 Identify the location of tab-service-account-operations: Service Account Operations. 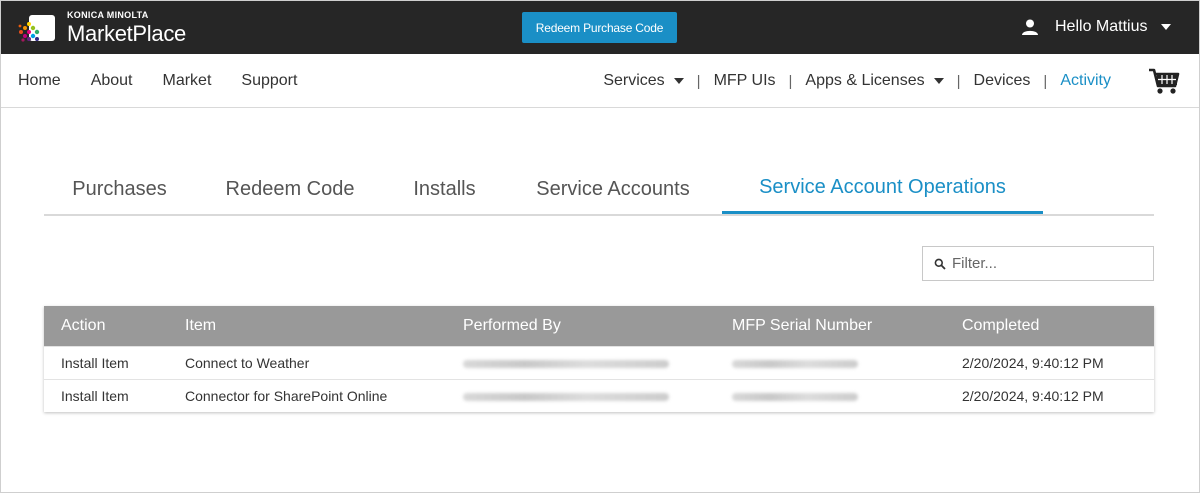
(882, 189).